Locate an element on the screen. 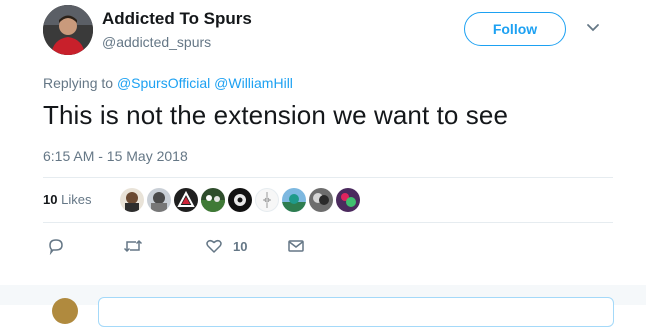  mention-williamhill: @WilliamHill is located at coordinates (253, 83).